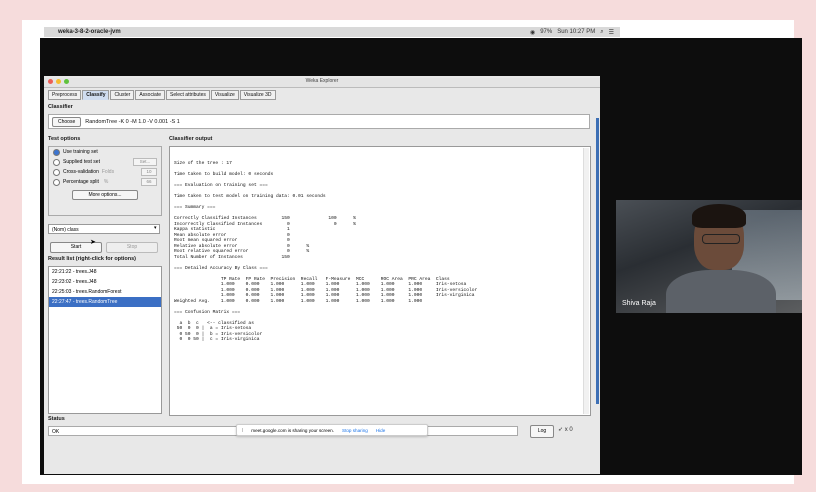 The image size is (816, 492). I want to click on option-use-training: Use training set, so click(107, 152).